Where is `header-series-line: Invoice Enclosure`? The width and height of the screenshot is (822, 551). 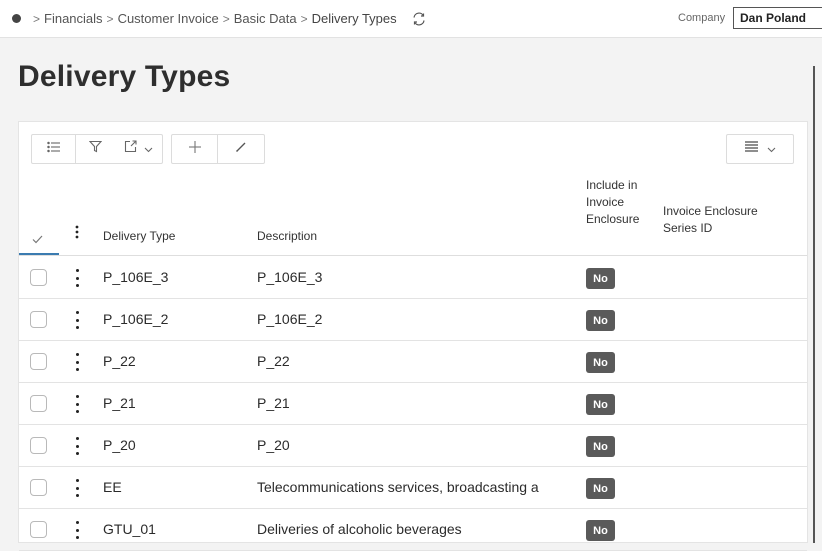 header-series-line: Invoice Enclosure is located at coordinates (710, 211).